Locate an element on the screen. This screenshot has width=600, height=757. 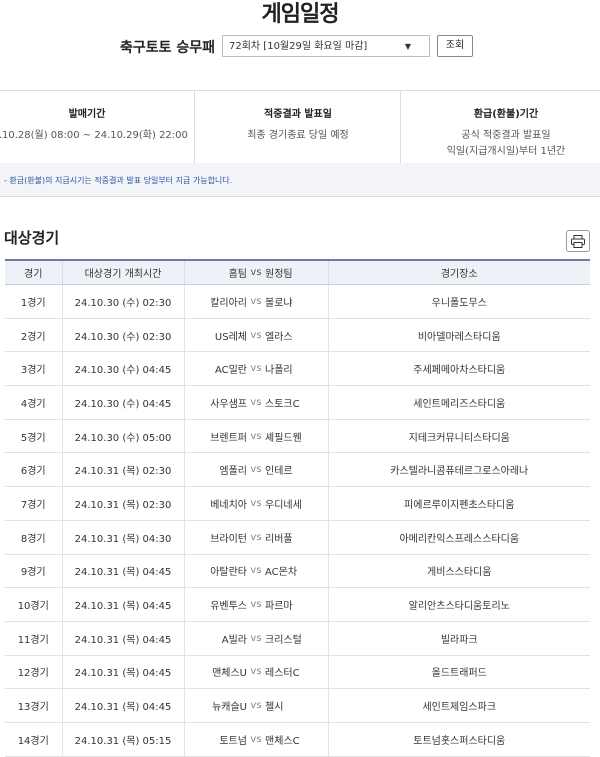
venue: 지테크커뮤니티스타디움 is located at coordinates (458, 436).